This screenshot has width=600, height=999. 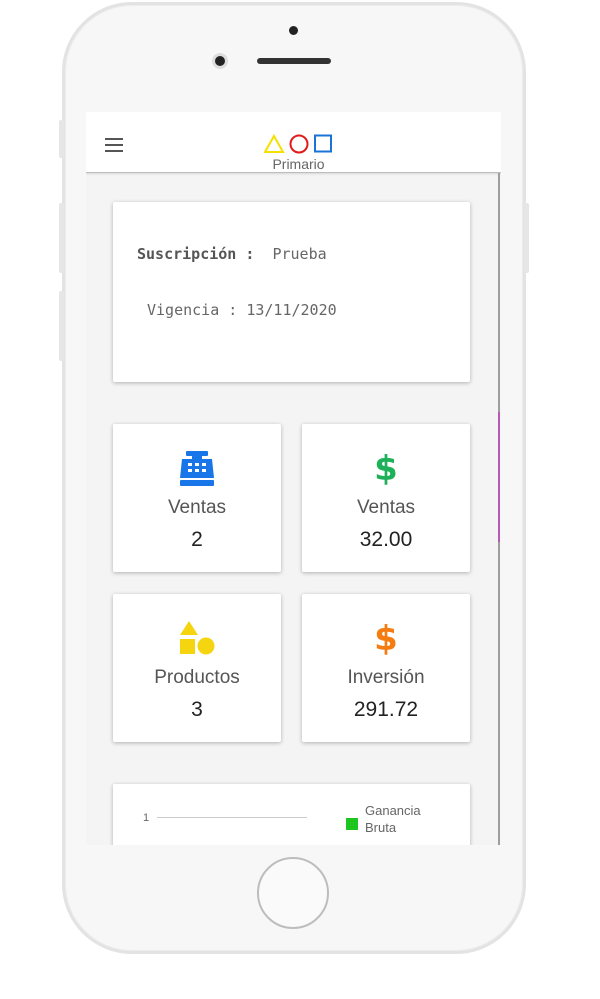 I want to click on stat-card-investment: $ Inversión 291.72, so click(x=386, y=668).